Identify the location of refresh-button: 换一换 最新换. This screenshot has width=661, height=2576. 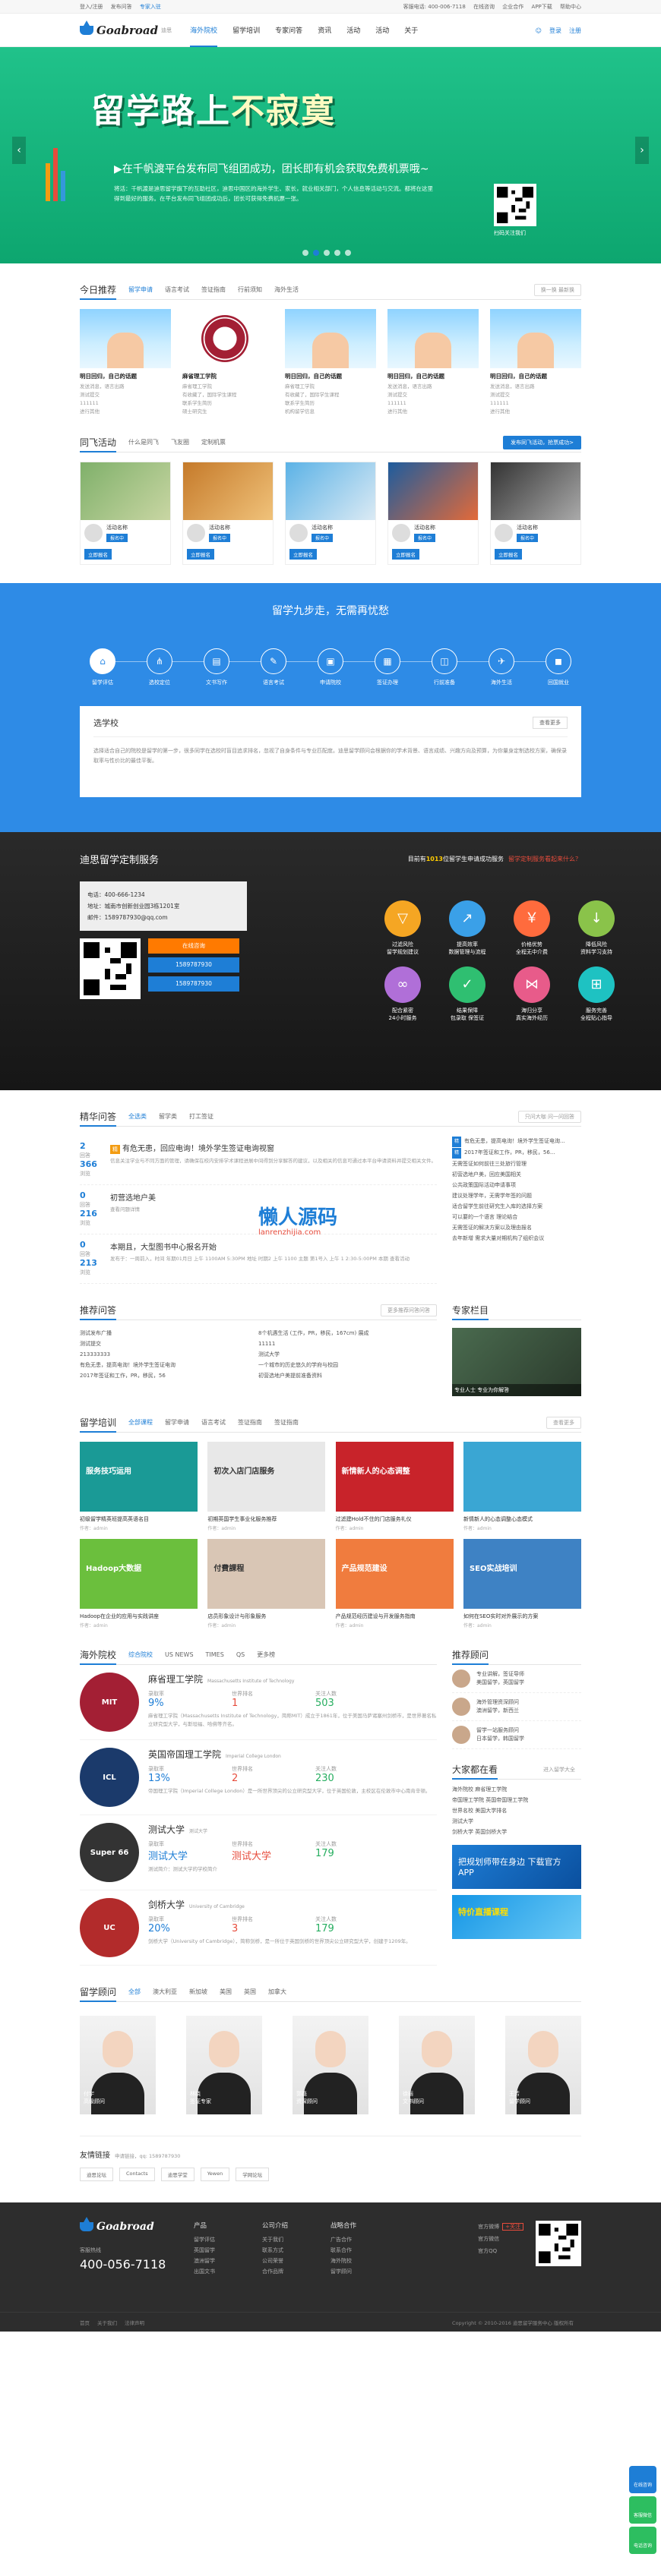
(557, 289).